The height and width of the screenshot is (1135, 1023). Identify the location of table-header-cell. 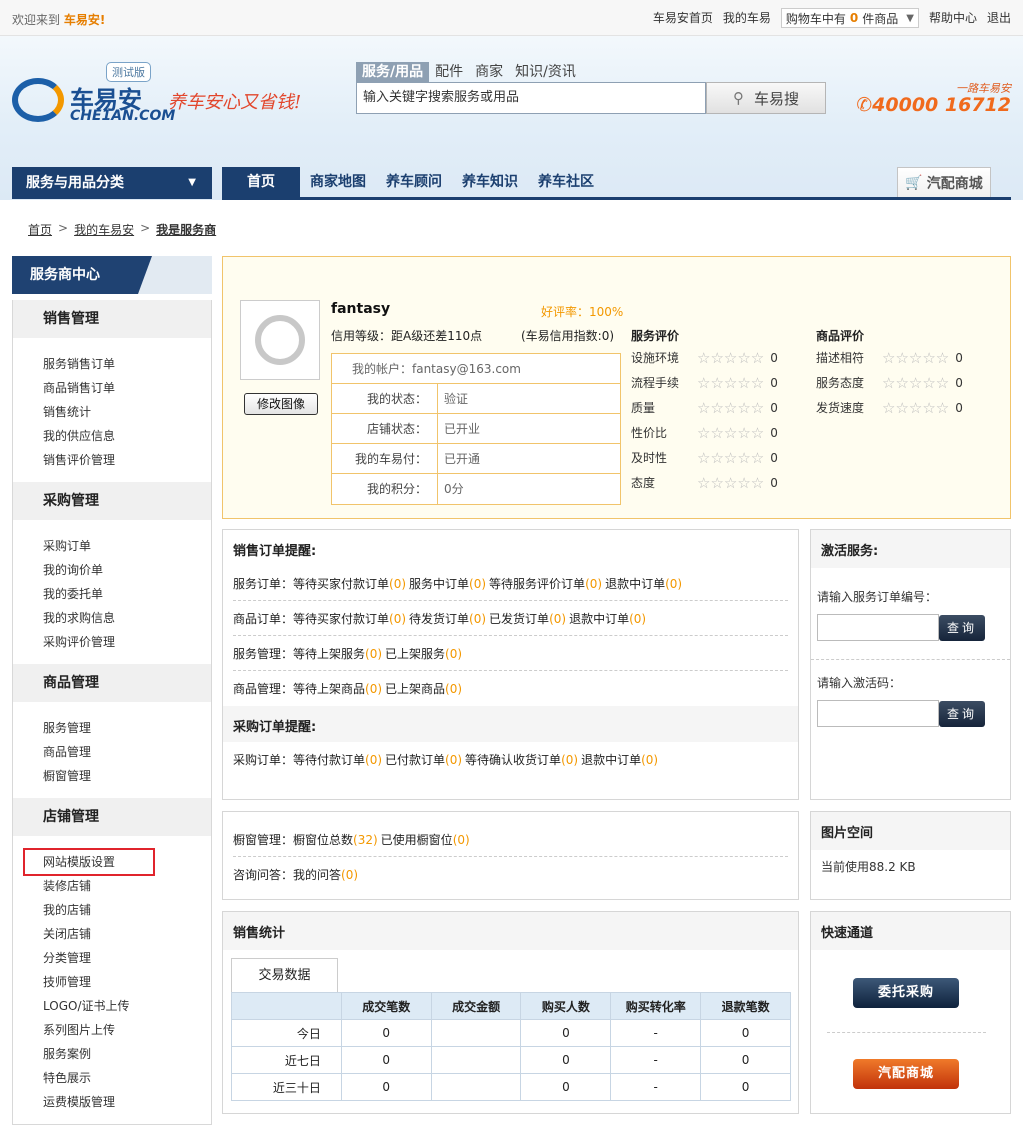
(286, 1006).